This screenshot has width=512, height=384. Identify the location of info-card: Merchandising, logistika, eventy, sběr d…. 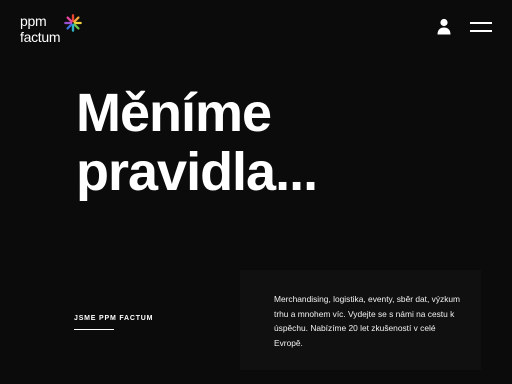
(360, 320).